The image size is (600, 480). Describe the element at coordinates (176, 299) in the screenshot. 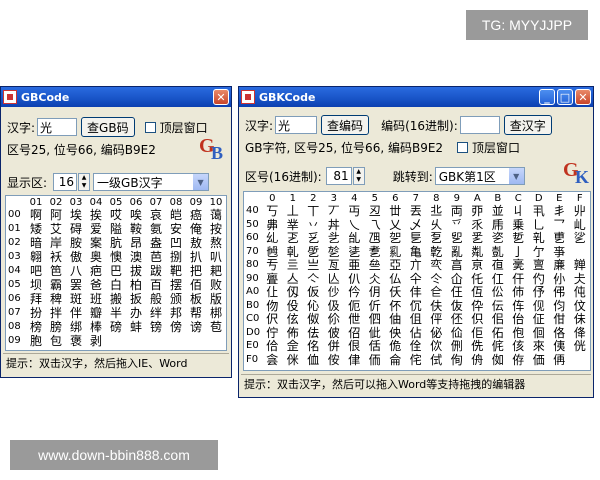

I see `char-cell: 颁` at that location.